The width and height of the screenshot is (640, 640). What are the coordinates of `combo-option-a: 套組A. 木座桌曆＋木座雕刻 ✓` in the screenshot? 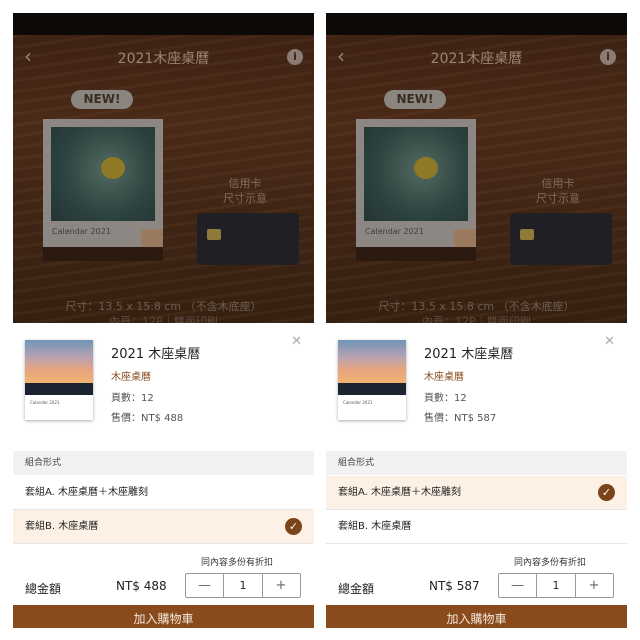 It's located at (476, 492).